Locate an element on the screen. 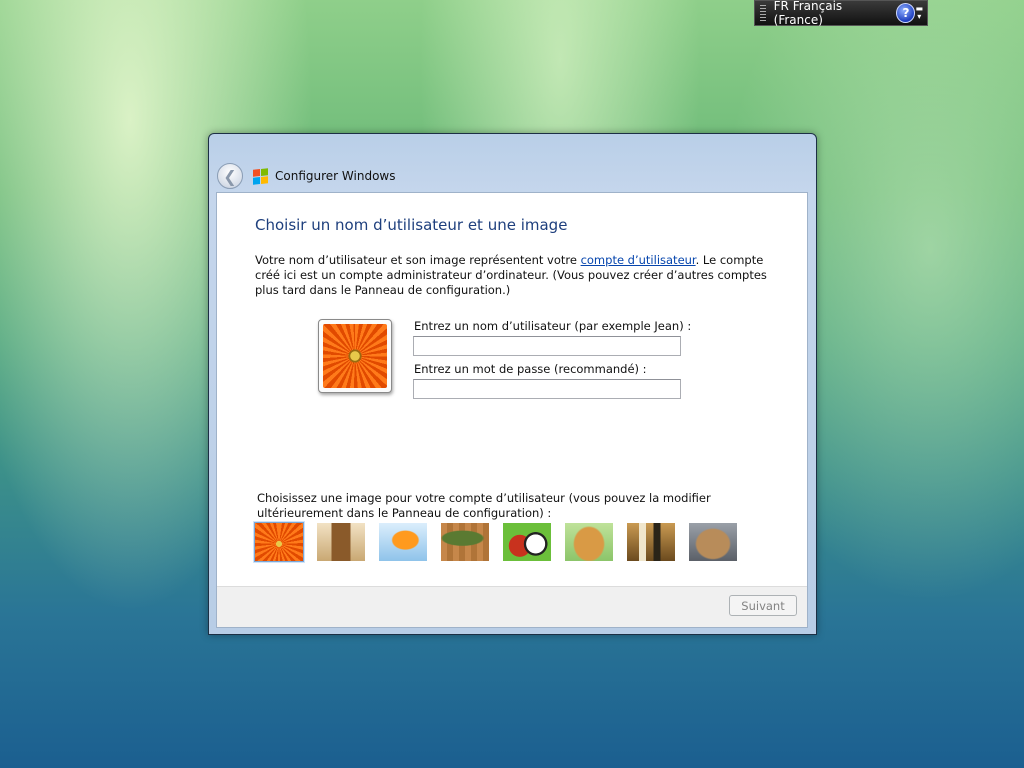  windows-logo-icon is located at coordinates (260, 176).